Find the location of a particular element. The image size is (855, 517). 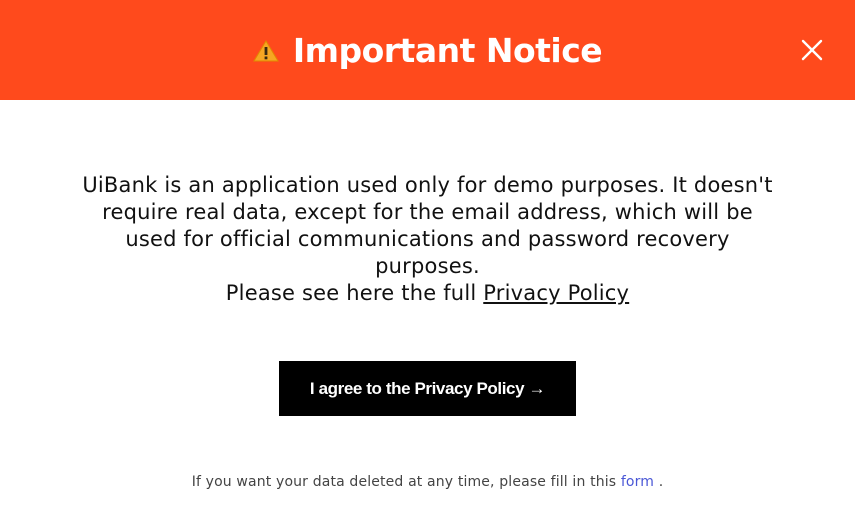

footer-suffix-text: . is located at coordinates (659, 482).